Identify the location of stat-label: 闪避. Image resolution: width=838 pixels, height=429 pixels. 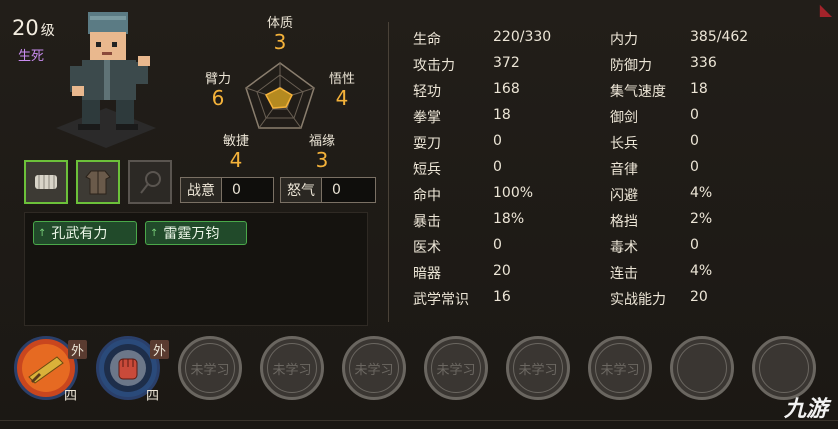
(624, 196).